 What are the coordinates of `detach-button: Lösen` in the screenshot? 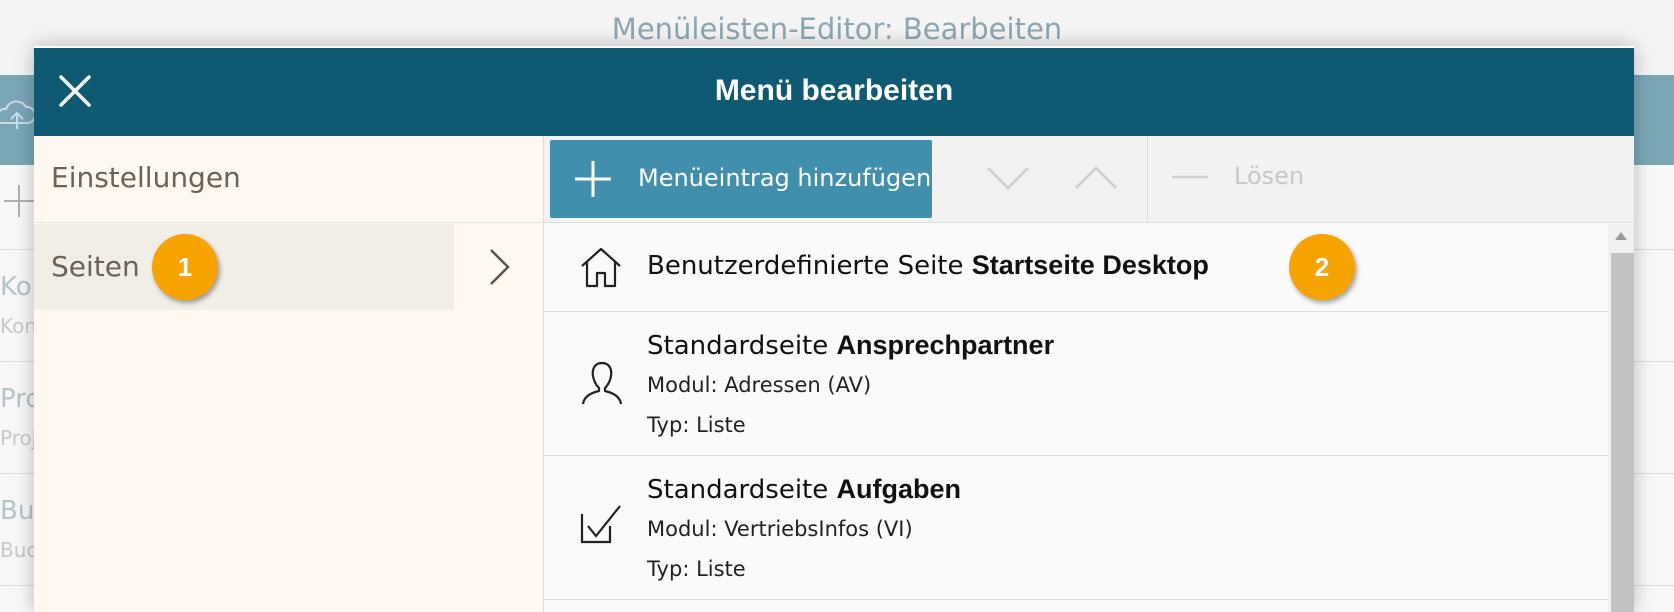 It's located at (1269, 176).